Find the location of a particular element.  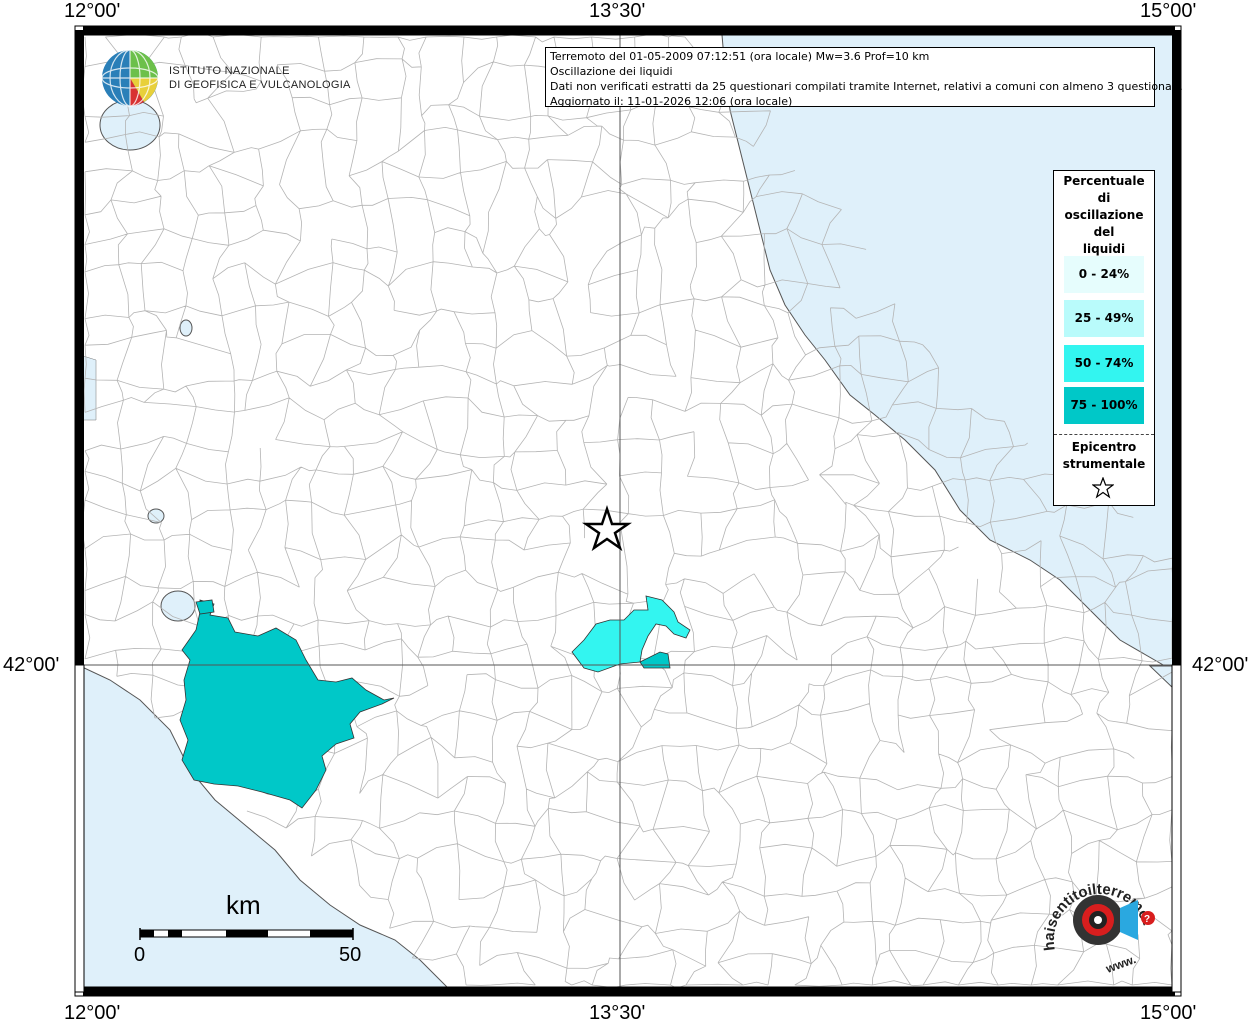

legend-item-0-24: 0 - 24% is located at coordinates (1104, 274).